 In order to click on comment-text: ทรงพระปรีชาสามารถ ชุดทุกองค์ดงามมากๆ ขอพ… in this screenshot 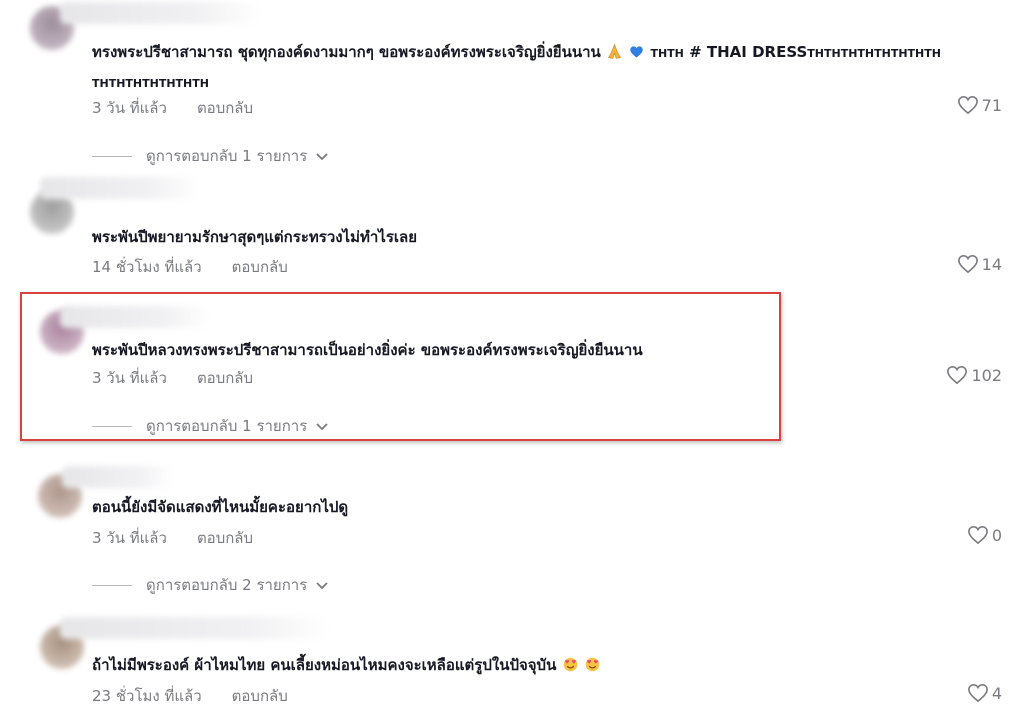, I will do `click(516, 66)`.